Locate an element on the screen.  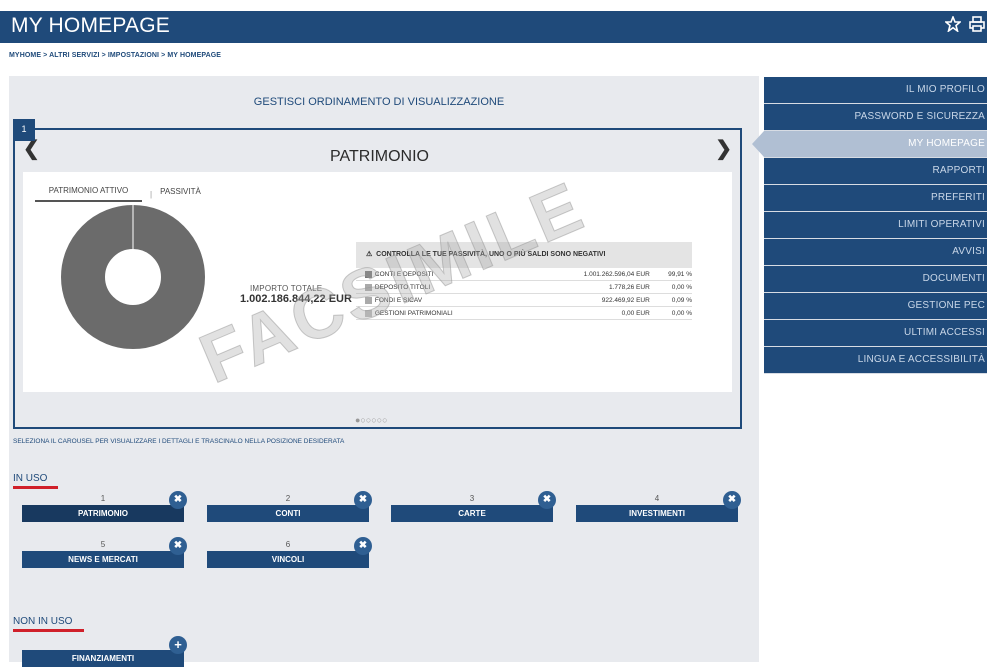
non-in-uso-title: NON IN USO is located at coordinates (43, 621).